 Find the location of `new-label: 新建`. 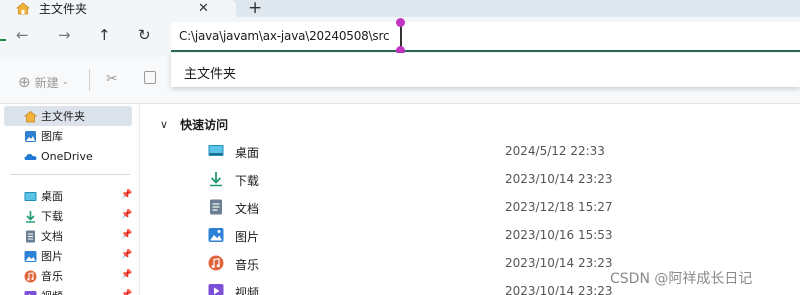

new-label: 新建 is located at coordinates (46, 82).